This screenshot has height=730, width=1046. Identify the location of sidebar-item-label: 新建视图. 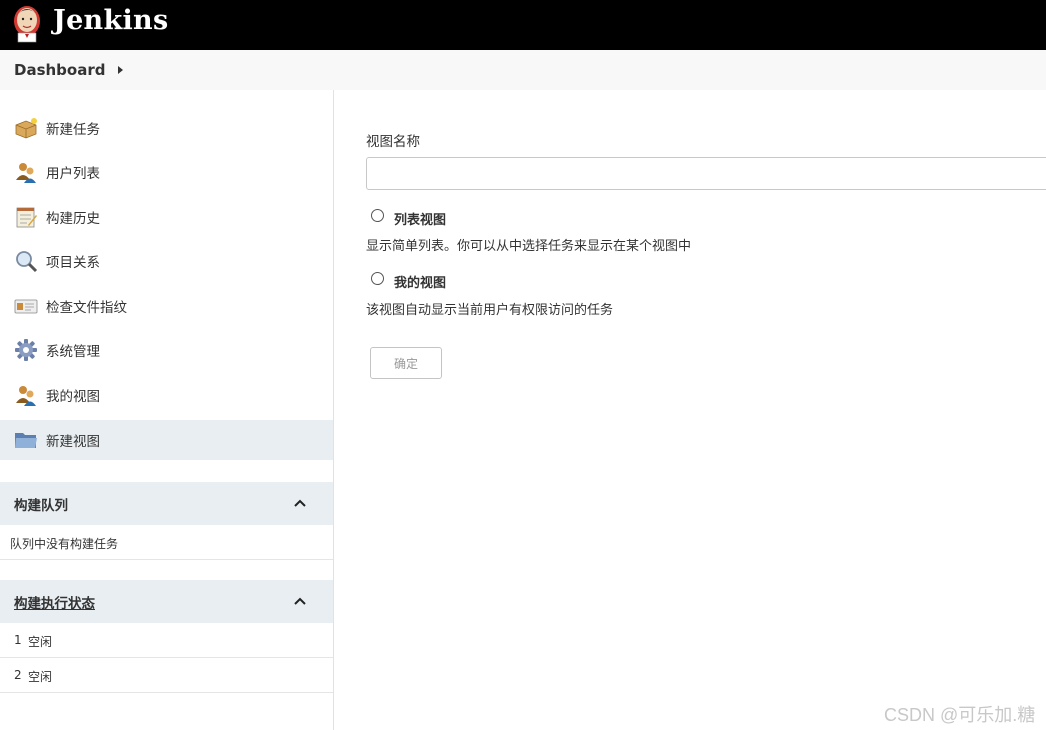
(73, 442).